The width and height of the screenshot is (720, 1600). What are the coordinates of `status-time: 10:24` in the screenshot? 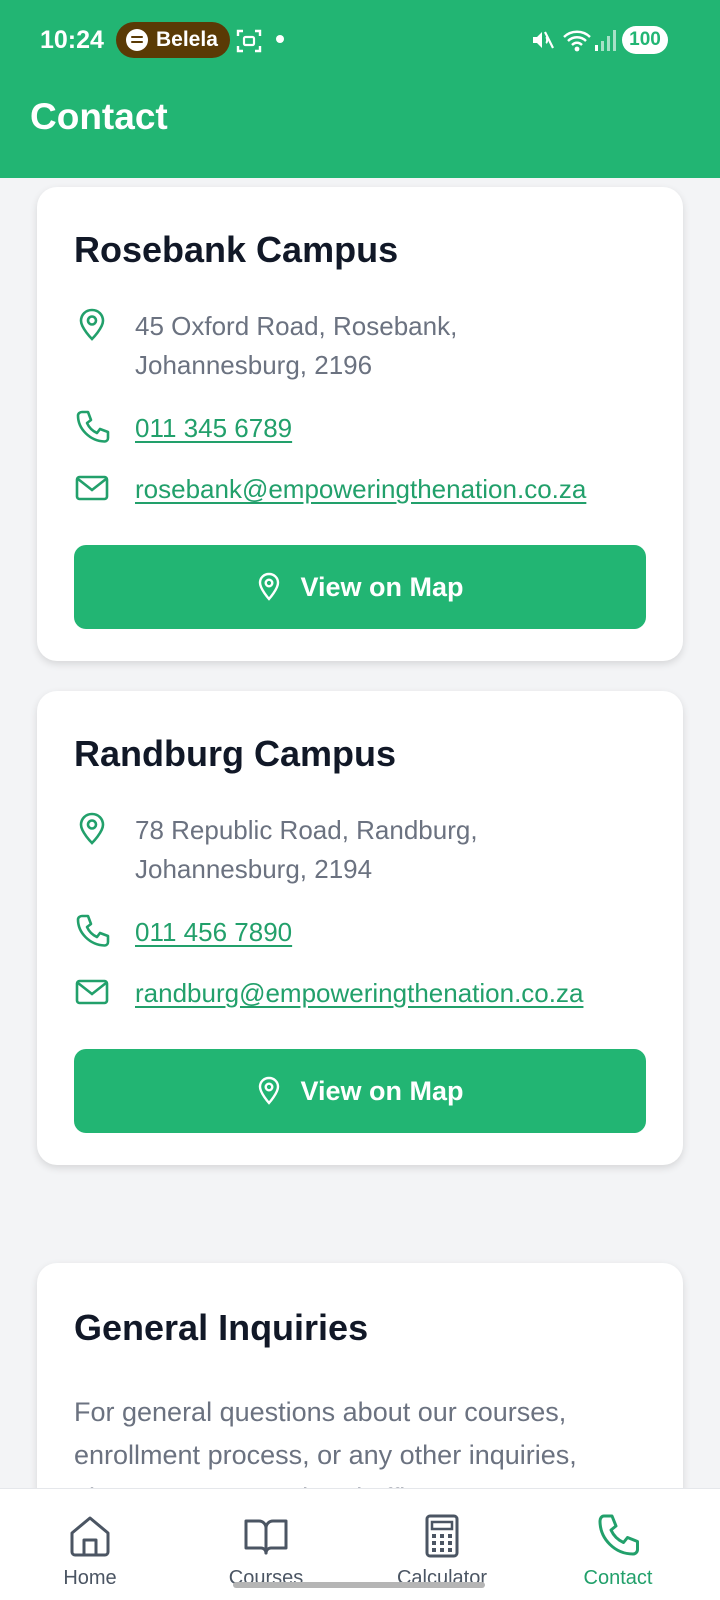 It's located at (72, 40).